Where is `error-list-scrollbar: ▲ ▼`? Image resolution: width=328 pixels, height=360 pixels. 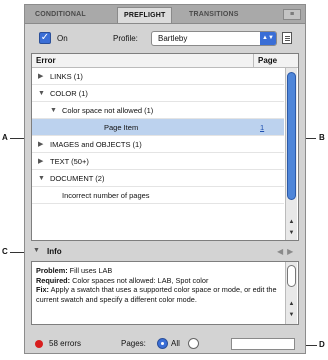 error-list-scrollbar: ▲ ▼ is located at coordinates (291, 154).